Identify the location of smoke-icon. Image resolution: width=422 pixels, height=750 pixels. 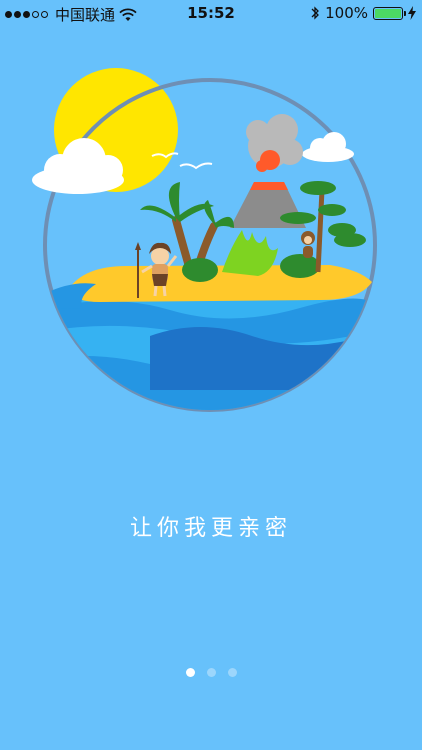
(274, 143).